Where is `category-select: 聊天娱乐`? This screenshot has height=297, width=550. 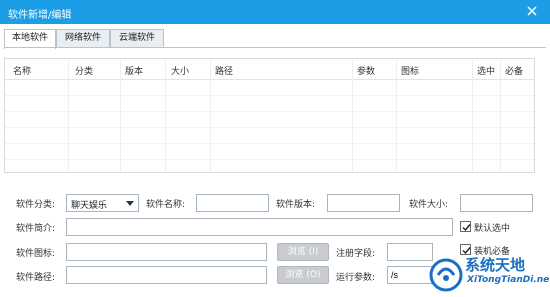
category-select: 聊天娱乐 is located at coordinates (102, 203).